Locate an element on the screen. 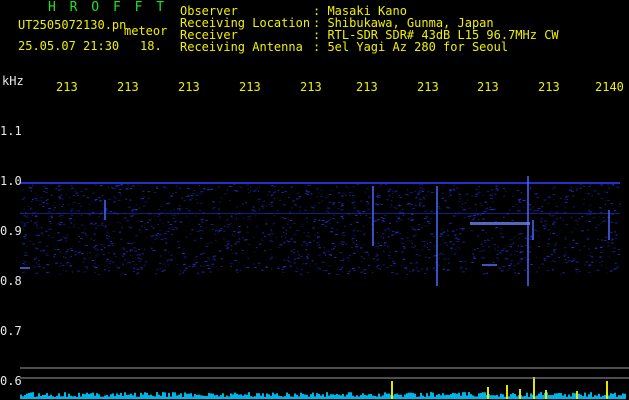 The height and width of the screenshot is (400, 629). y-tick-label: 0.7 is located at coordinates (11, 331).